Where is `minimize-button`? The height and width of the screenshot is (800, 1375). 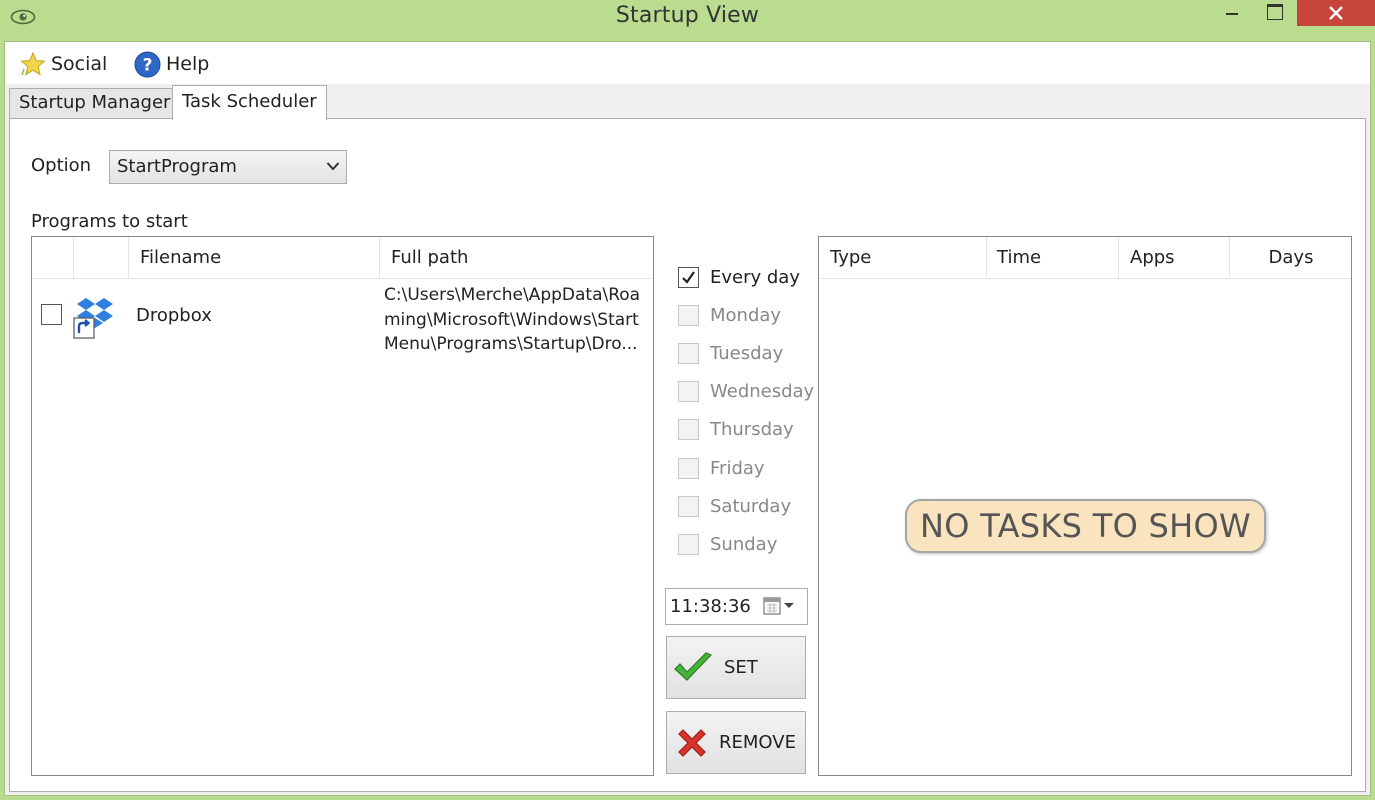 minimize-button is located at coordinates (1233, 13).